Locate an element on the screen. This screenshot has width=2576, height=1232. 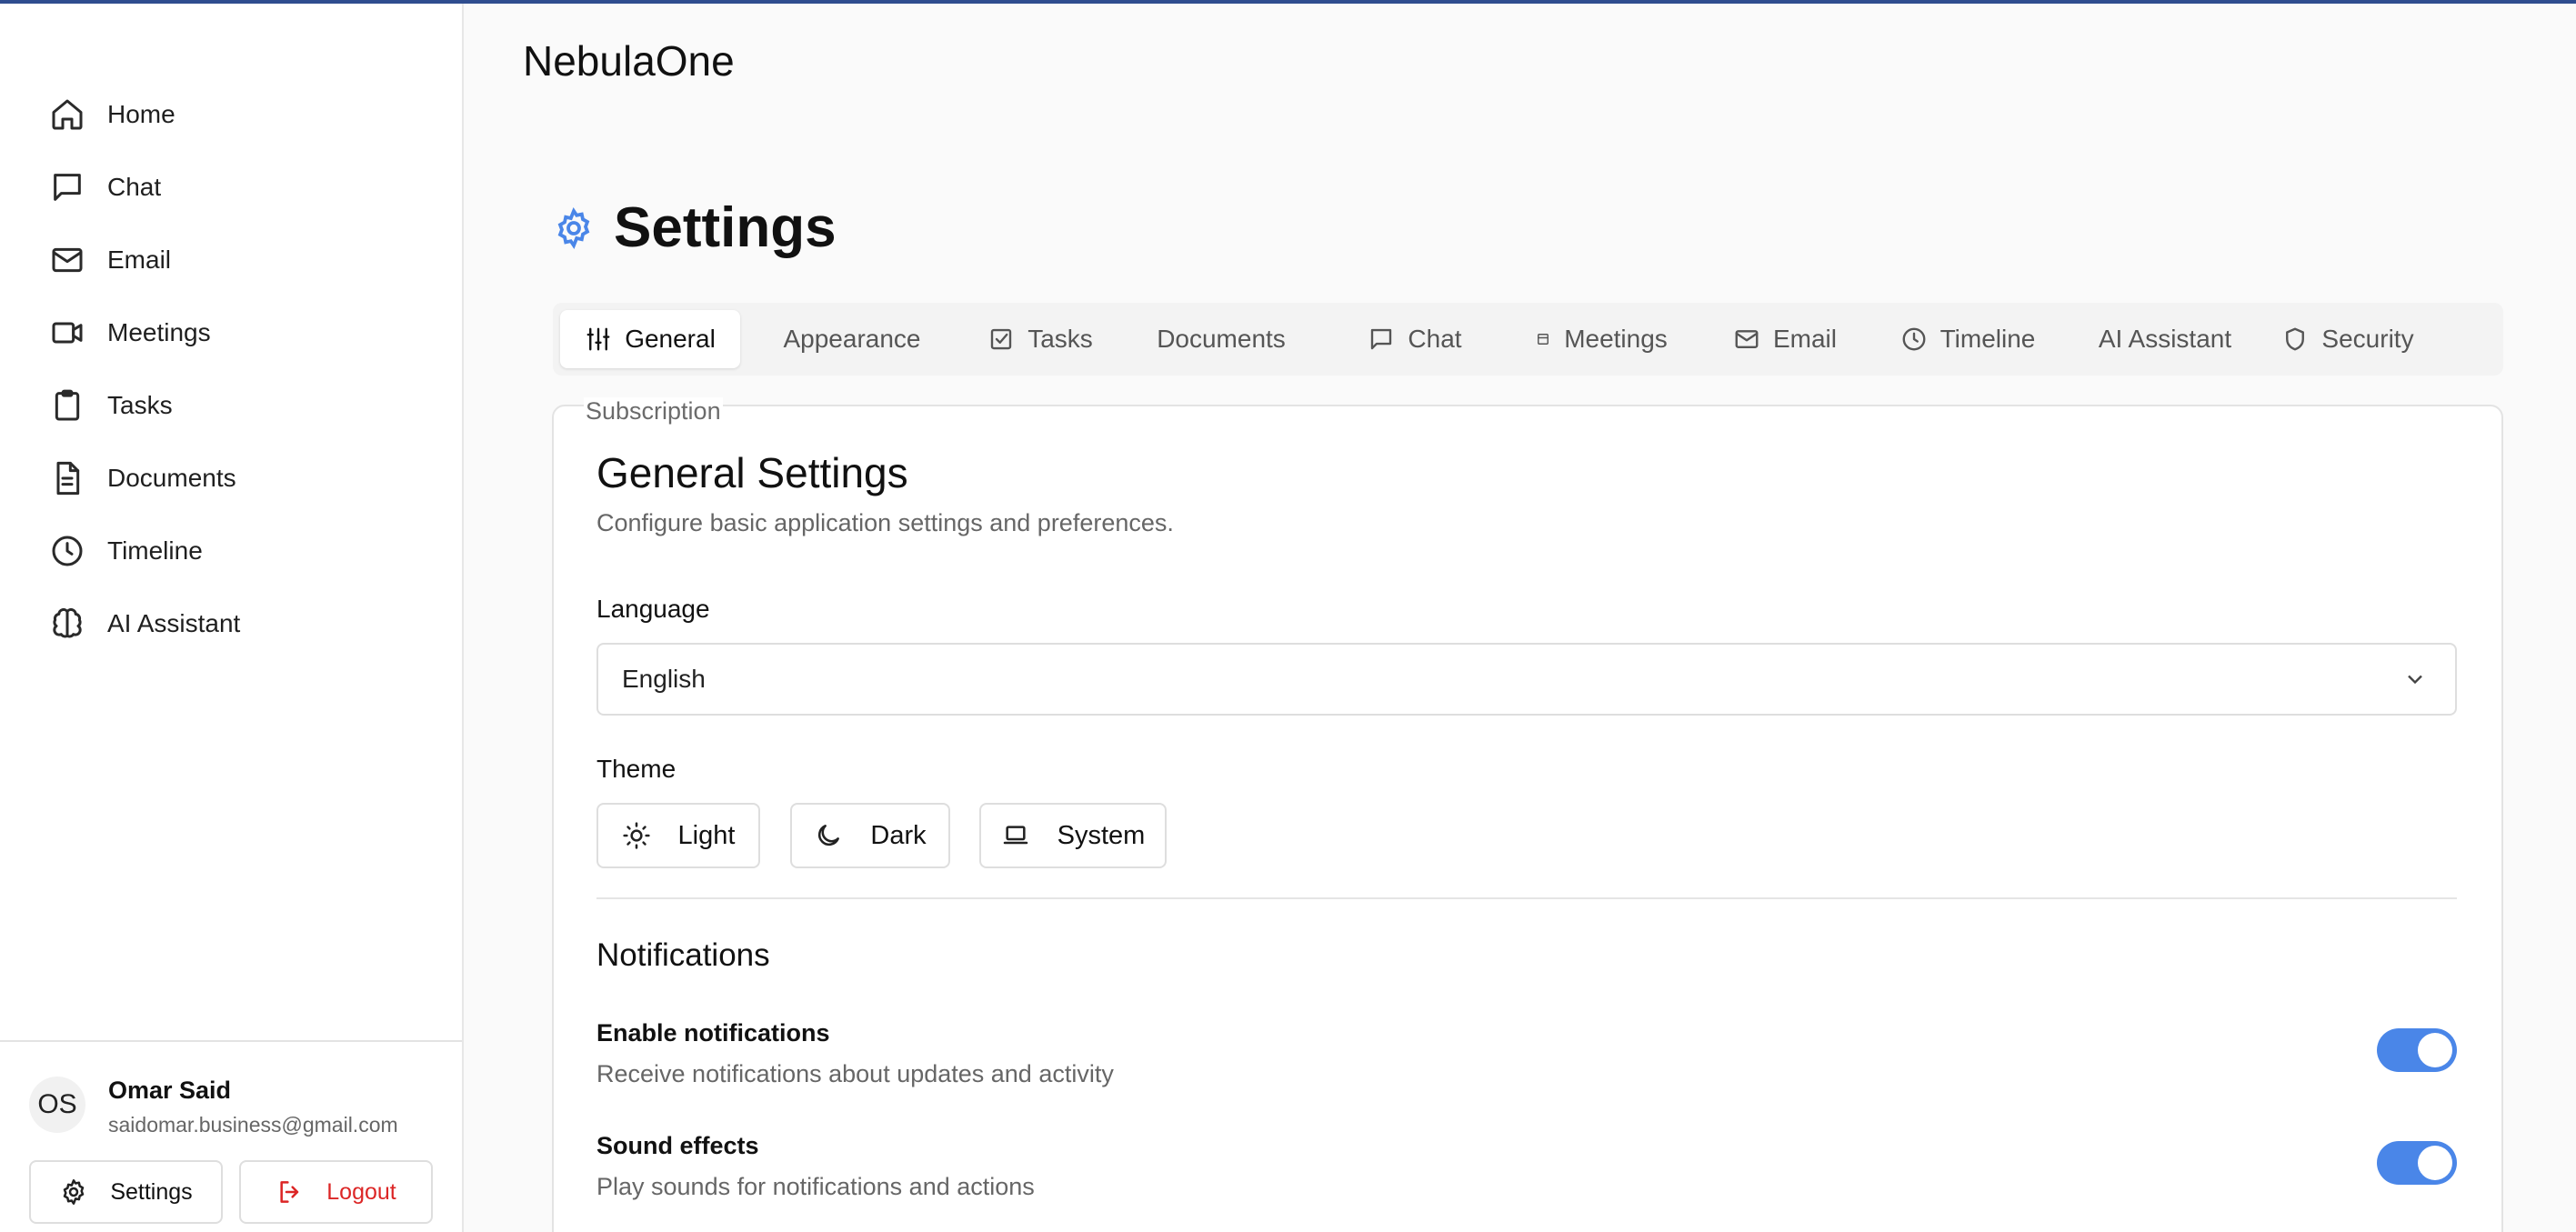
theme-system-button: System is located at coordinates (1073, 836).